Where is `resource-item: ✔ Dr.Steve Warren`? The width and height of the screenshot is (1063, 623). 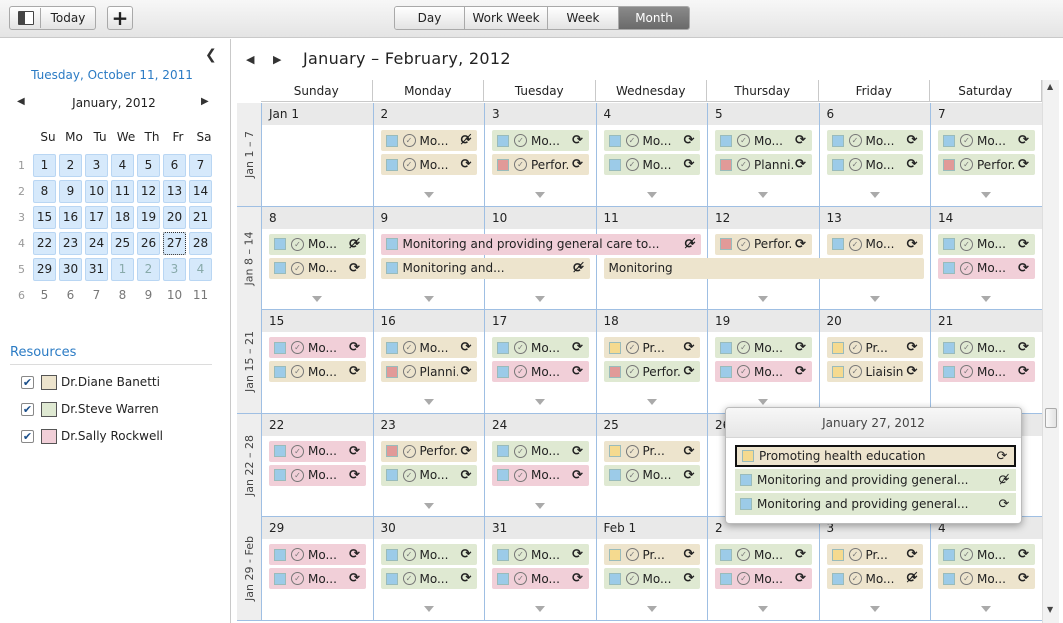 resource-item: ✔ Dr.Steve Warren is located at coordinates (90, 409).